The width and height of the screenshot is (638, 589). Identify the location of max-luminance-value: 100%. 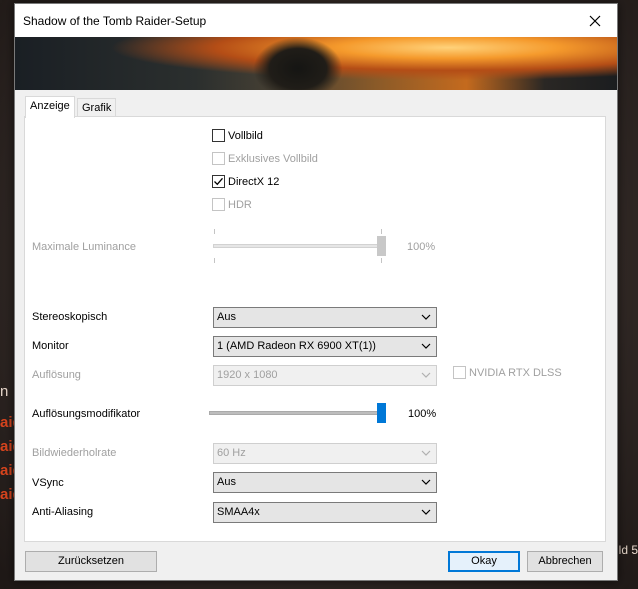
(421, 247).